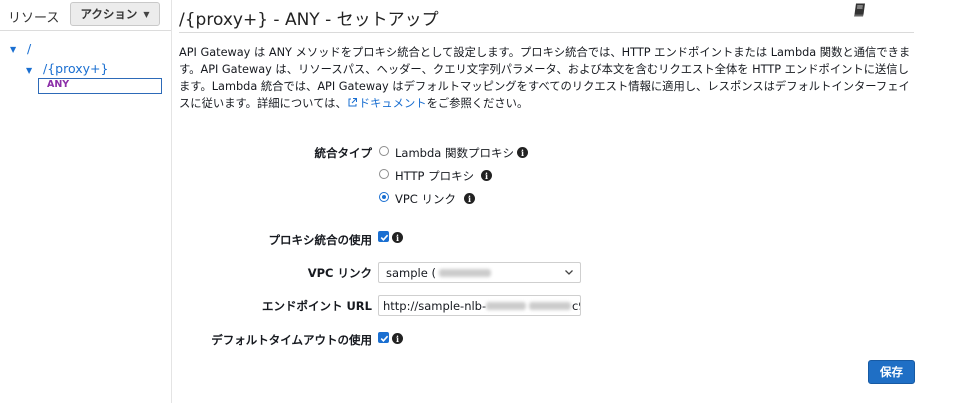  I want to click on endpoint-url-tail: c9, so click(576, 306).